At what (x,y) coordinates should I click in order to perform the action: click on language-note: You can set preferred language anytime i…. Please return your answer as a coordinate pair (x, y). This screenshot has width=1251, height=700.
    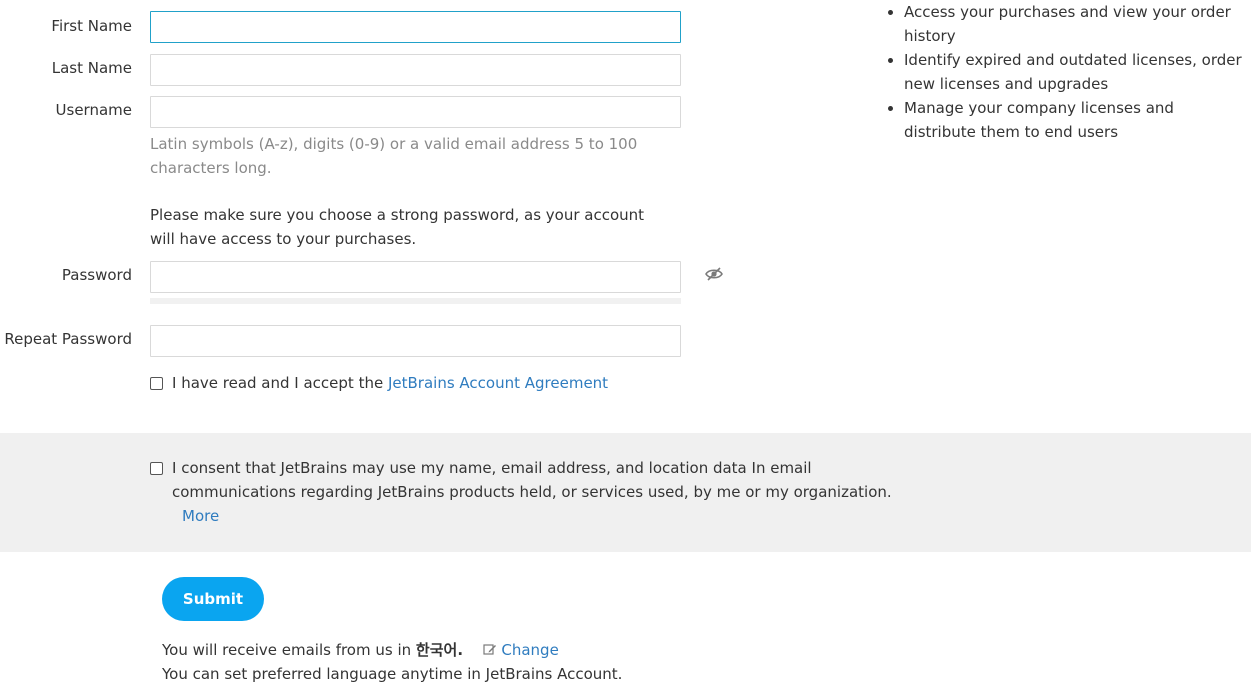
    Looking at the image, I should click on (392, 674).